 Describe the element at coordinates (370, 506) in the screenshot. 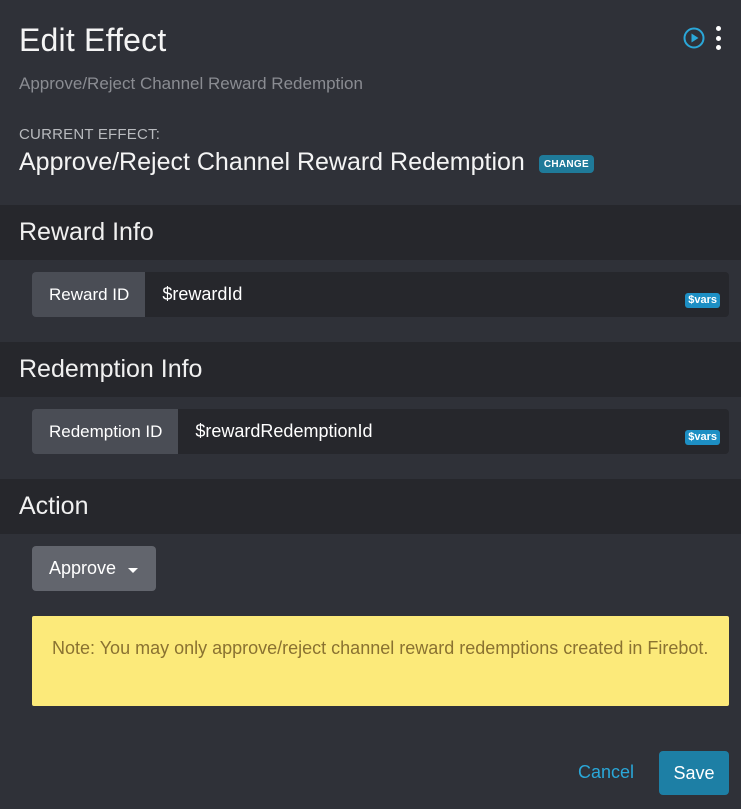

I see `section-header-action: Action` at that location.